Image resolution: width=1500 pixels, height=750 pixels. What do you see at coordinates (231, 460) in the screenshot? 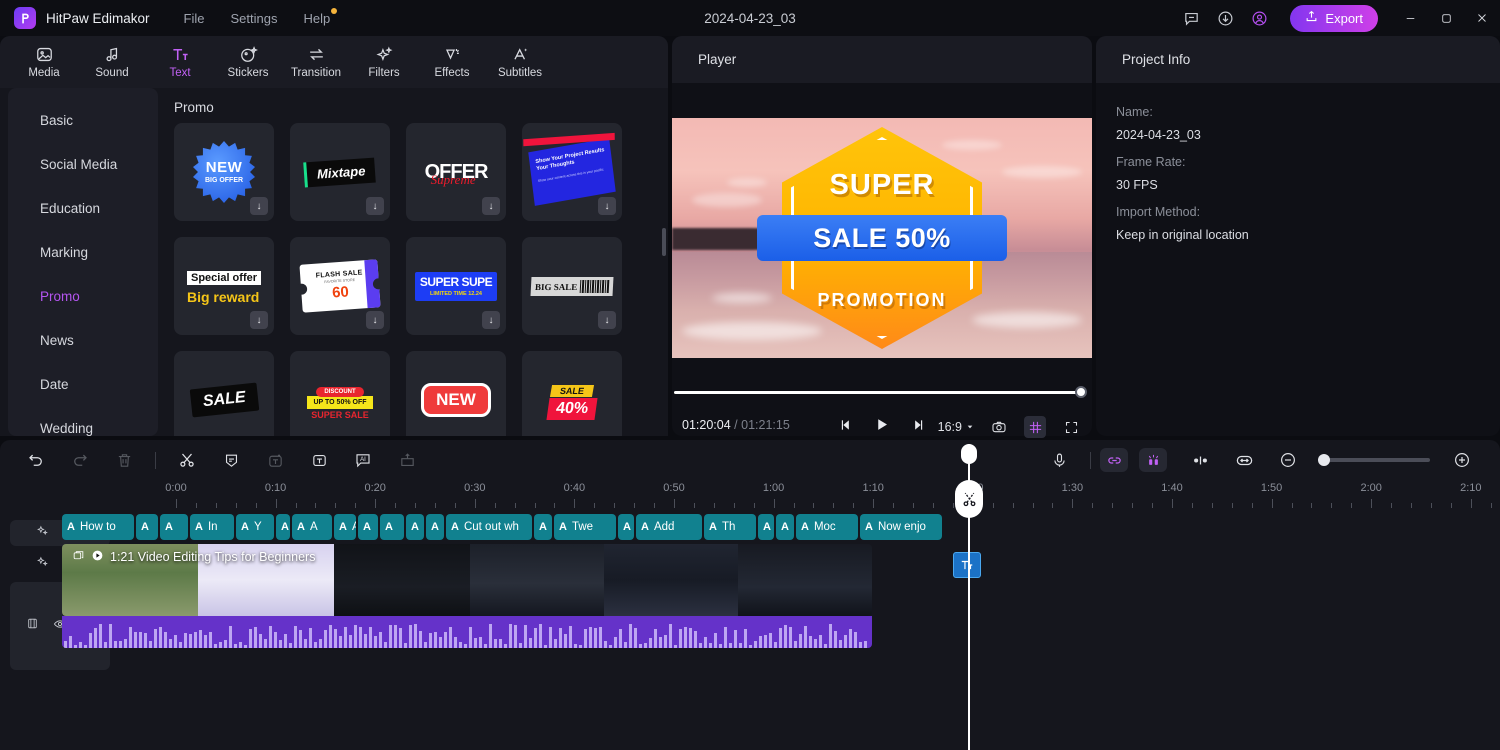
I see `marker-icon` at bounding box center [231, 460].